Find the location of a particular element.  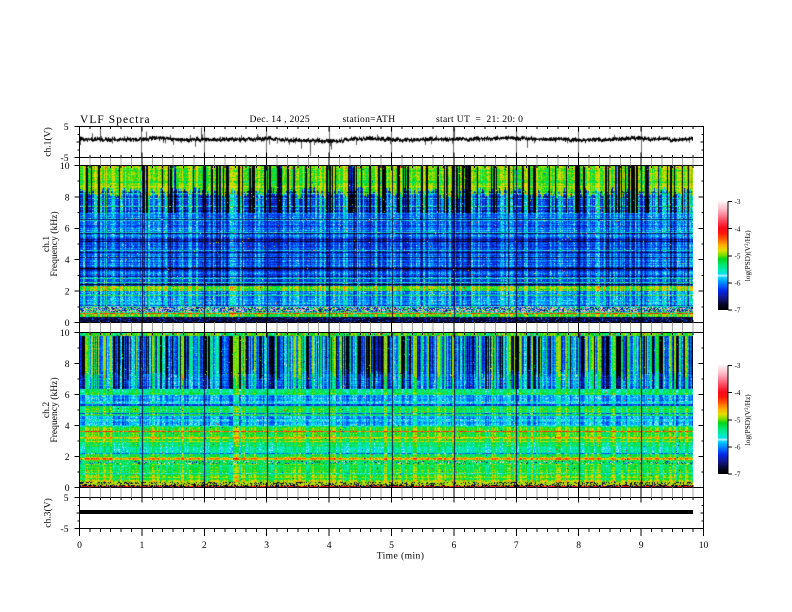

svg-text: VLF Spectra is located at coordinates (115, 120).